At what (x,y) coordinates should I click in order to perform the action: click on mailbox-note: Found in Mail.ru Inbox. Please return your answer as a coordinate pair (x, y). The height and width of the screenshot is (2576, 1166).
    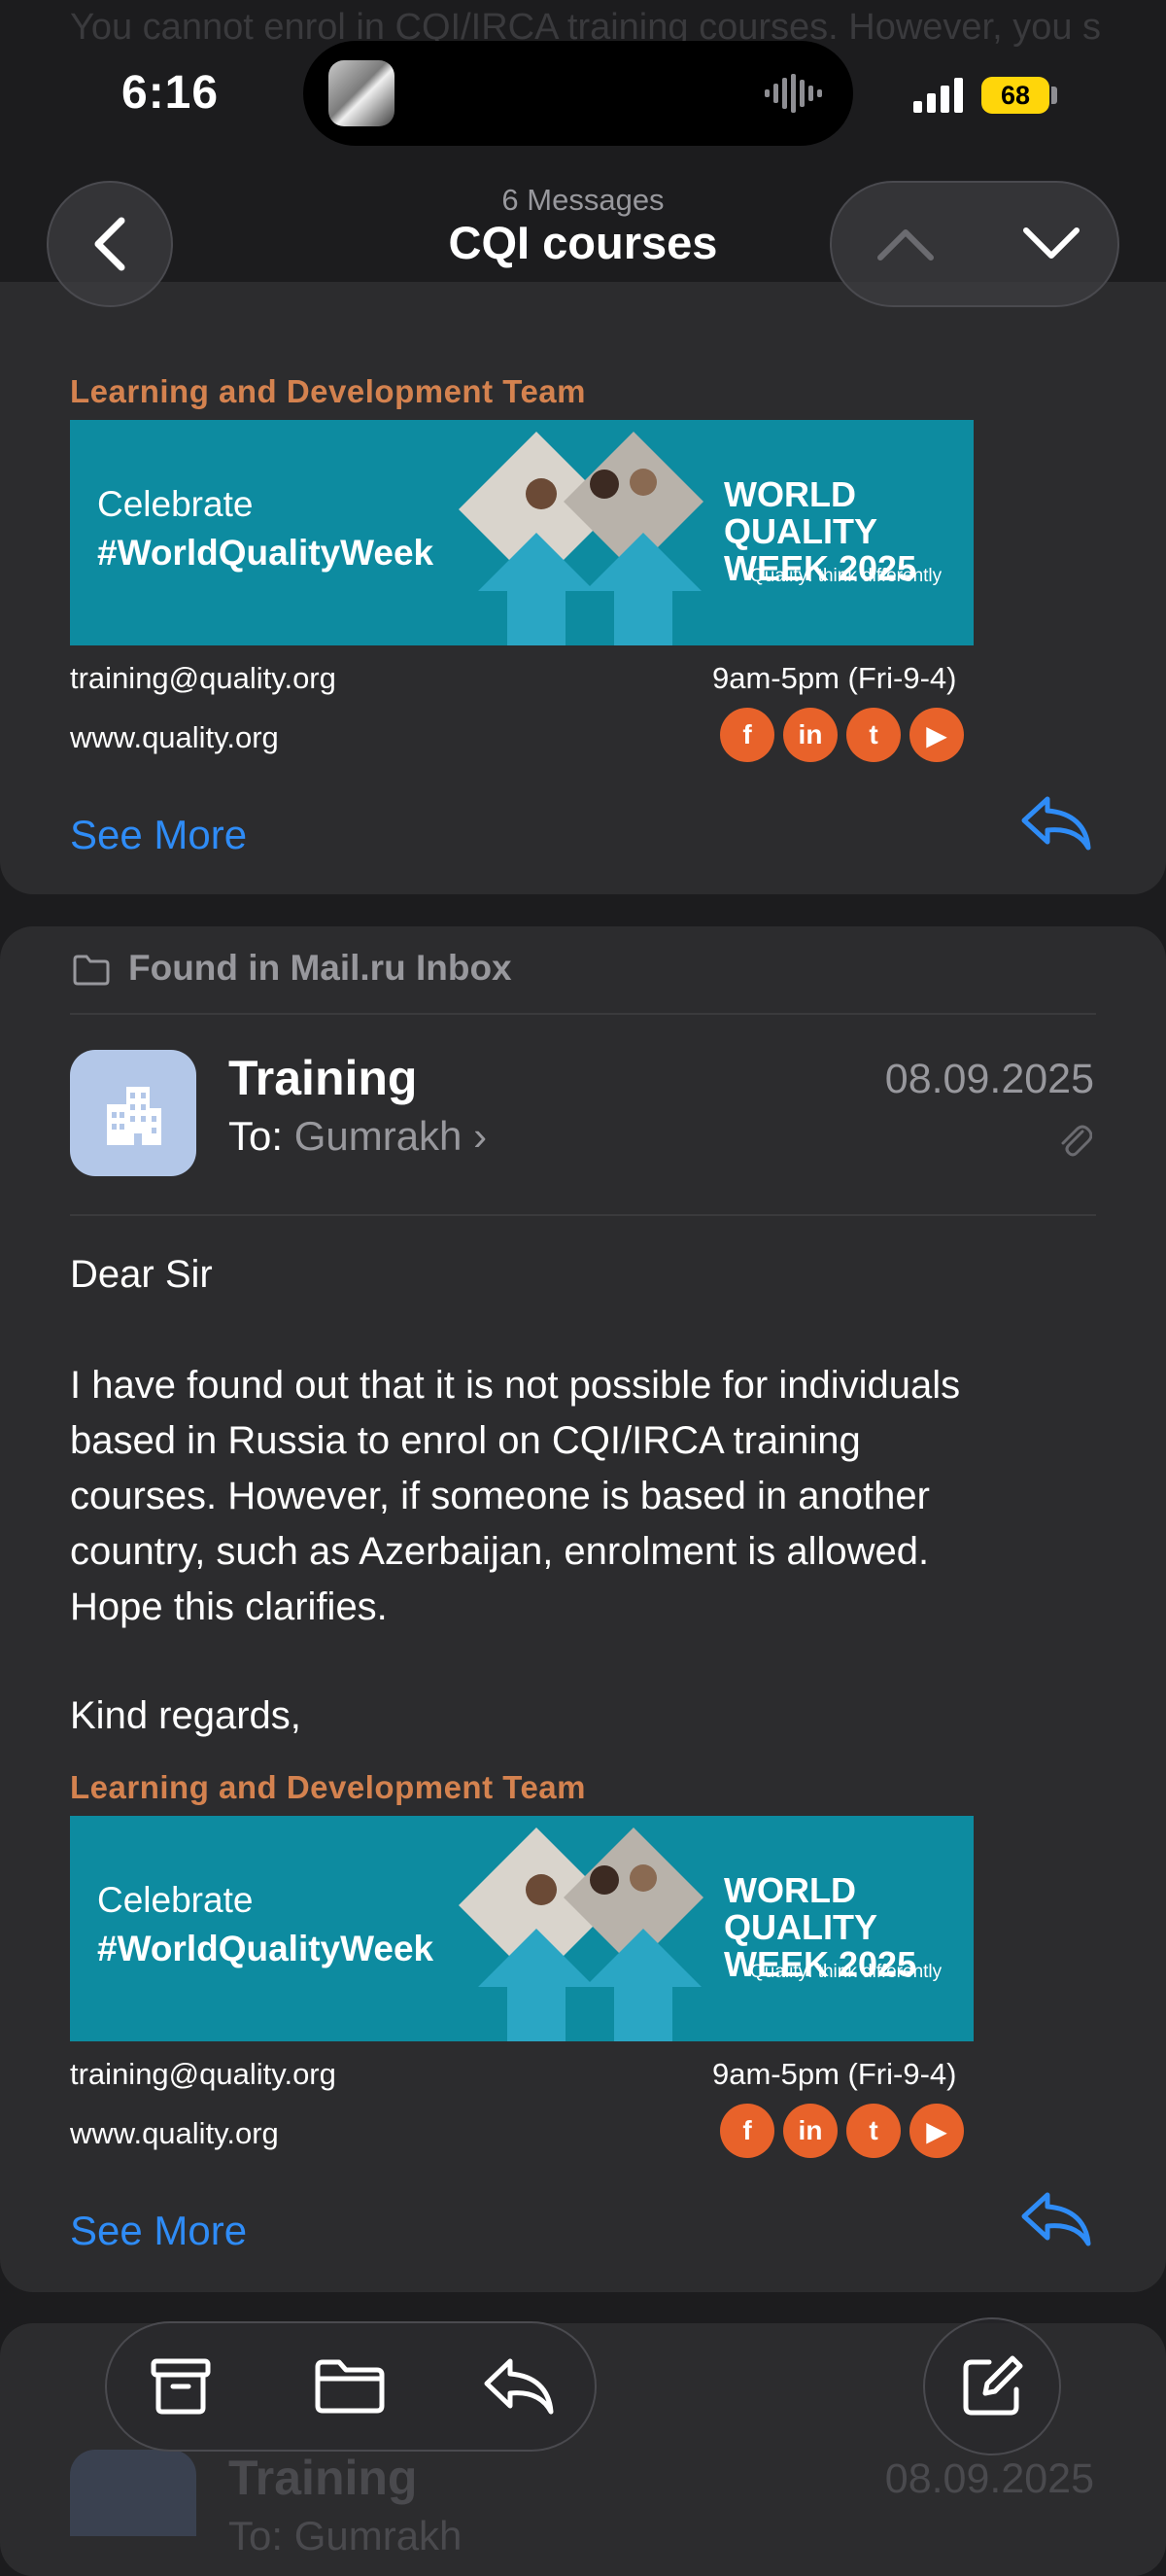
    Looking at the image, I should click on (320, 968).